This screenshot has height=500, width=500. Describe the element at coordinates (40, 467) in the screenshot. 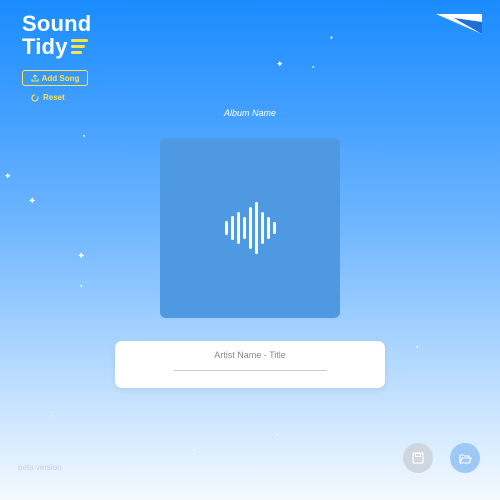

I see `version-label: beta version` at that location.